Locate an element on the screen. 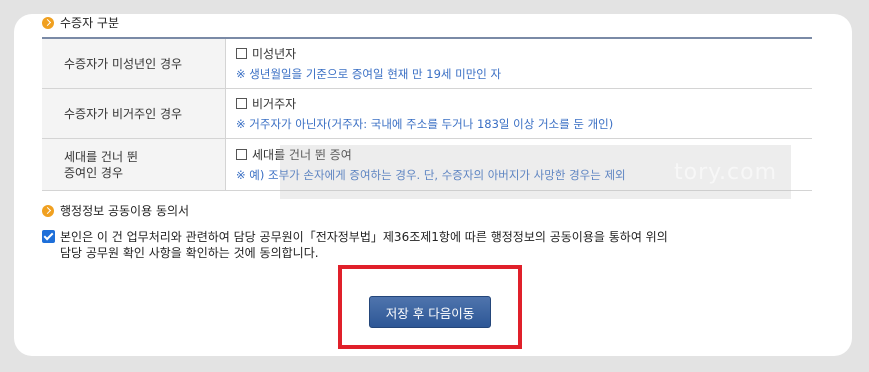  row-label: 수증자가 비거주인 경우 is located at coordinates (134, 113).